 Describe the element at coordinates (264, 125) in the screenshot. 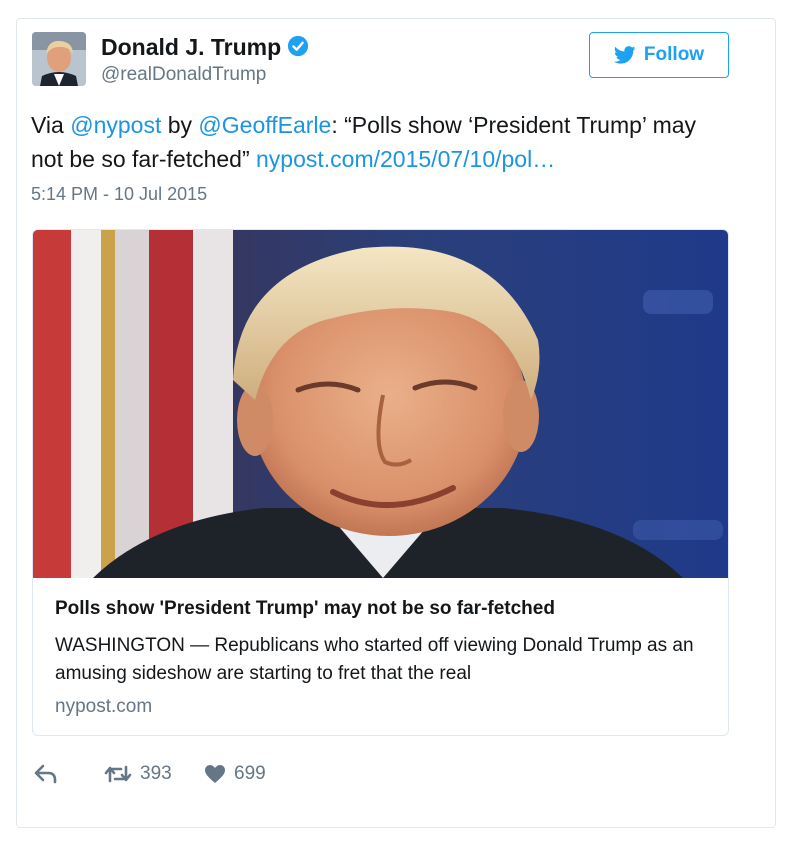

I see `mention-geoffearle-link: @GeoffEarle` at that location.